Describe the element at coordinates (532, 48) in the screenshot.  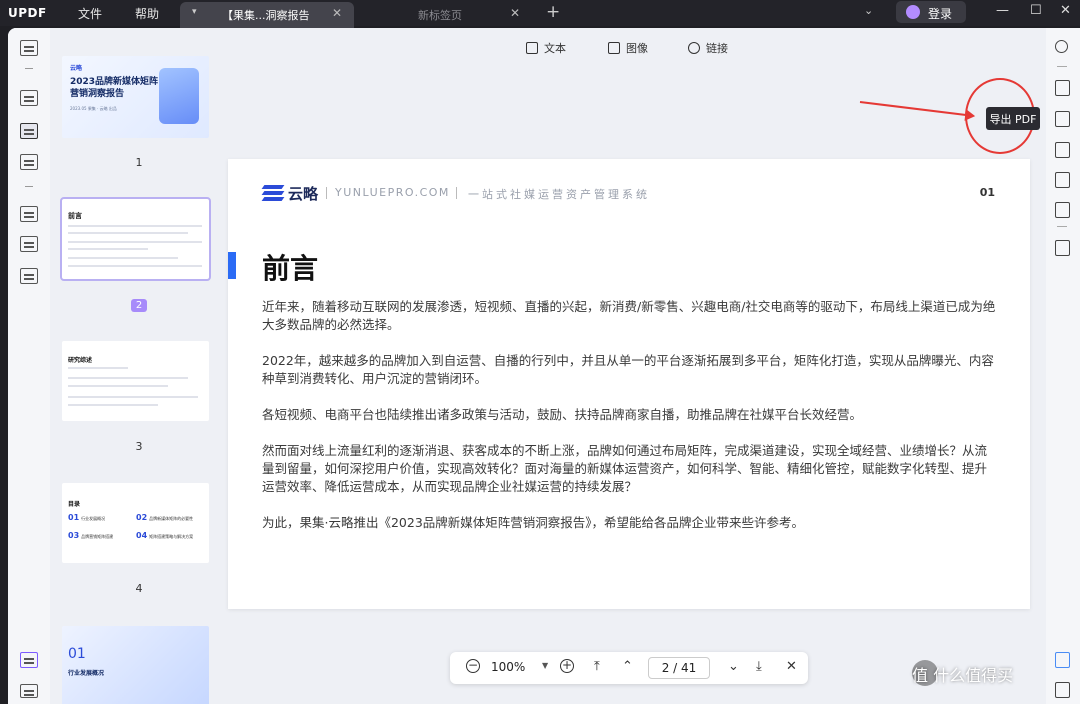
I see `text-icon` at that location.